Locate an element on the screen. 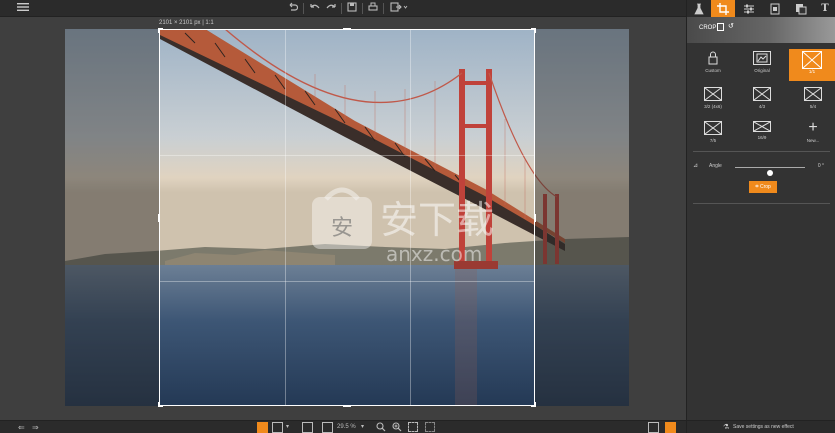 Image resolution: width=835 pixels, height=433 pixels. image-icon is located at coordinates (762, 58).